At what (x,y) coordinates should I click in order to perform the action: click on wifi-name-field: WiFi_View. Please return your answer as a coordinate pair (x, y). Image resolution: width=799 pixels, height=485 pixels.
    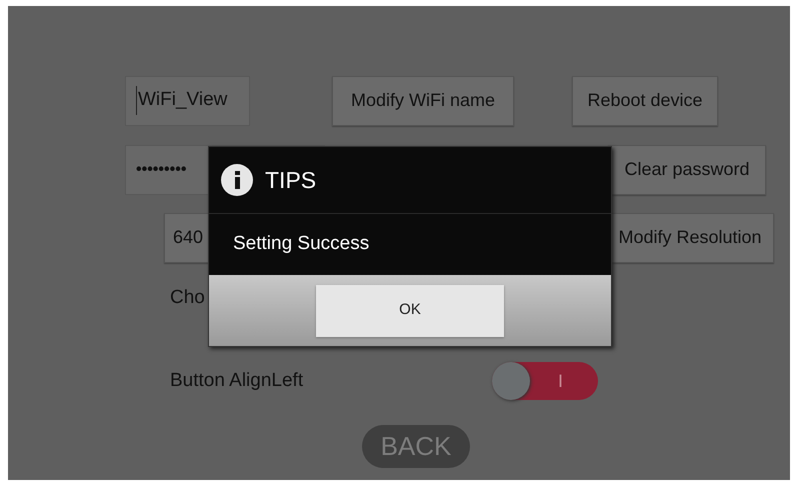
    Looking at the image, I should click on (187, 101).